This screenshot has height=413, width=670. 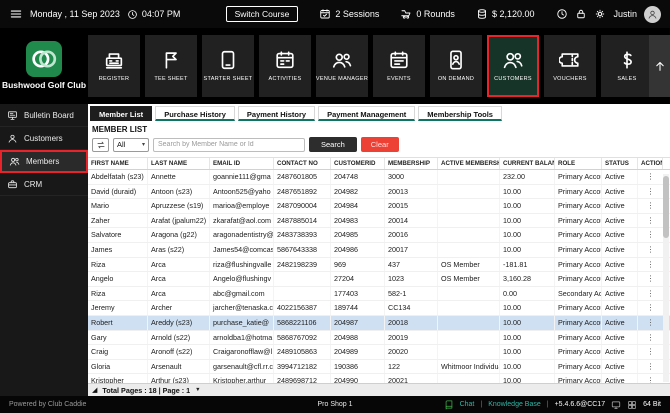 What do you see at coordinates (659, 66) in the screenshot?
I see `collapse-ribbon-button` at bounding box center [659, 66].